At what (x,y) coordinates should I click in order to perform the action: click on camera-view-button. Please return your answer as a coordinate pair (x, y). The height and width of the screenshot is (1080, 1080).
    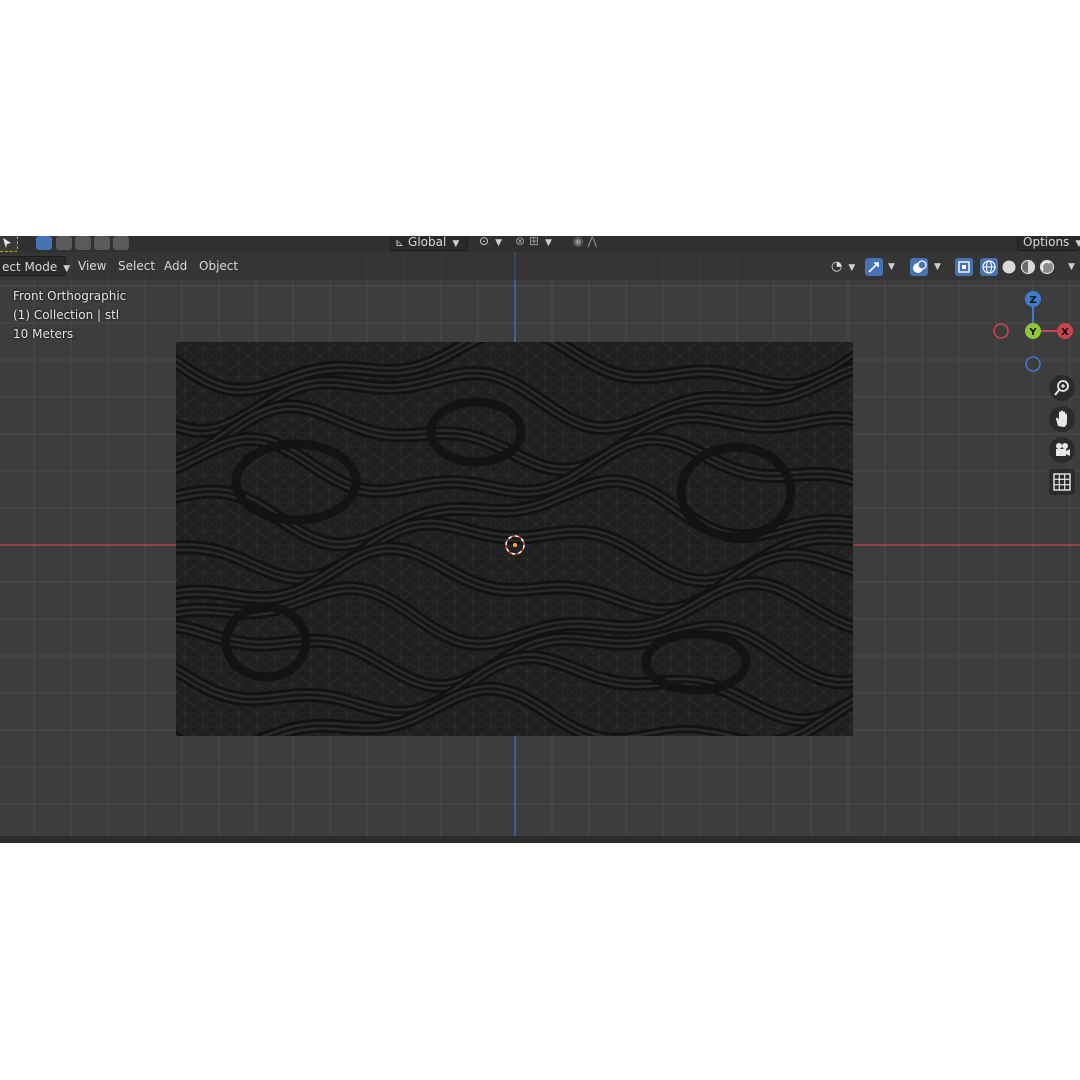
    Looking at the image, I should click on (1062, 450).